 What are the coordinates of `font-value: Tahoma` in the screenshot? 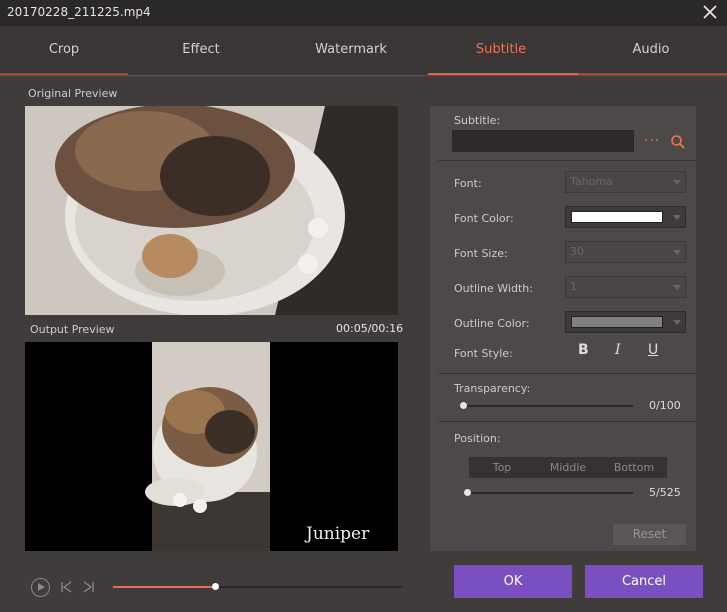 It's located at (591, 181).